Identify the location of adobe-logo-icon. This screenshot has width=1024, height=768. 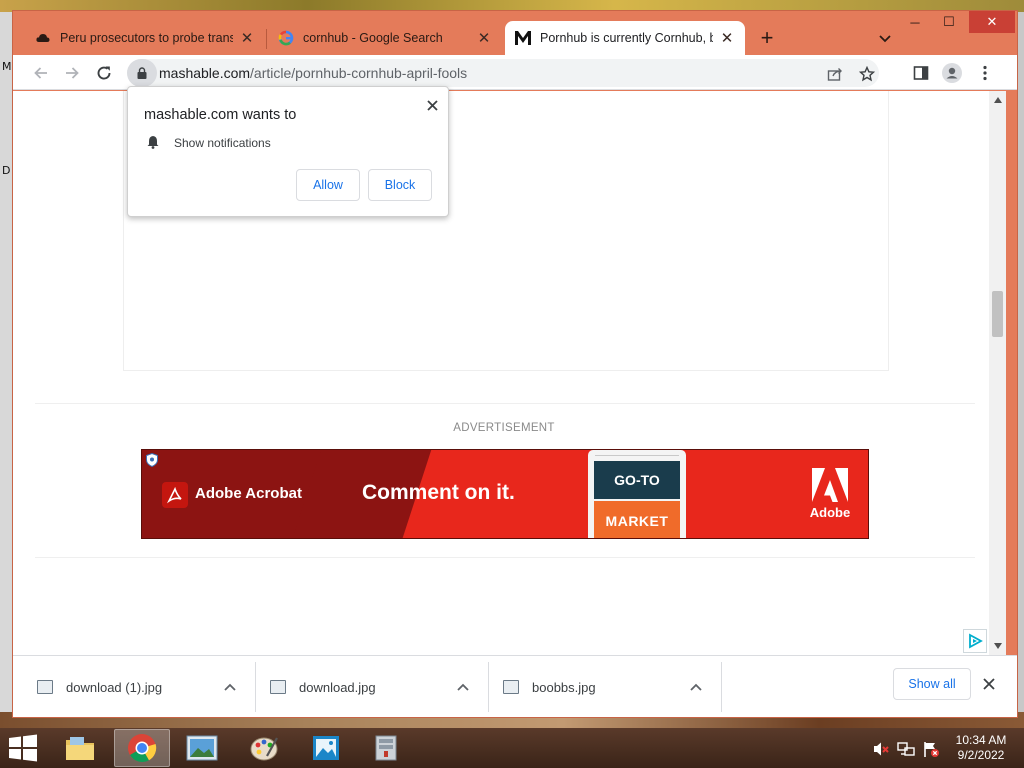
(830, 485).